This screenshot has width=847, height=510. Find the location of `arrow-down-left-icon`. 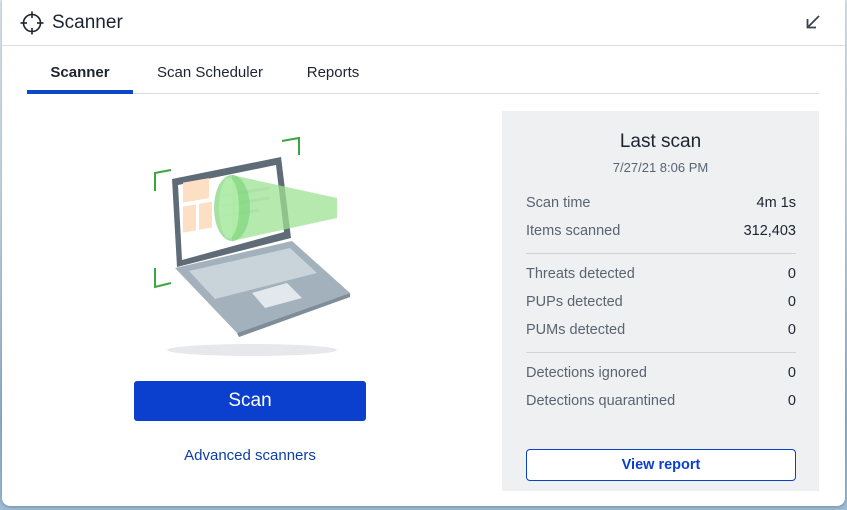

arrow-down-left-icon is located at coordinates (813, 22).